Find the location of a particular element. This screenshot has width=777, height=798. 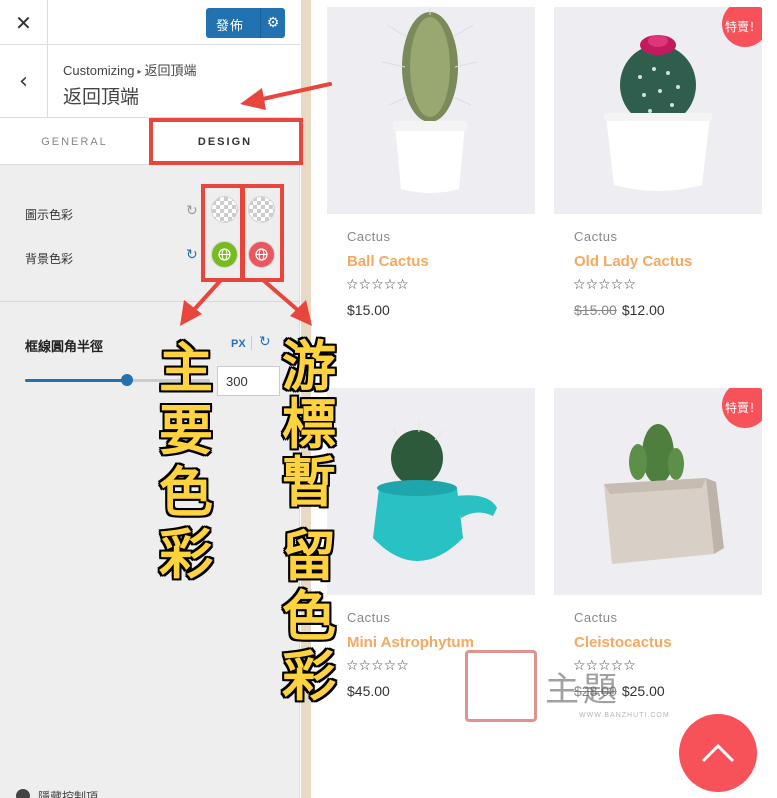

annotation-char: 暫 is located at coordinates (309, 482).